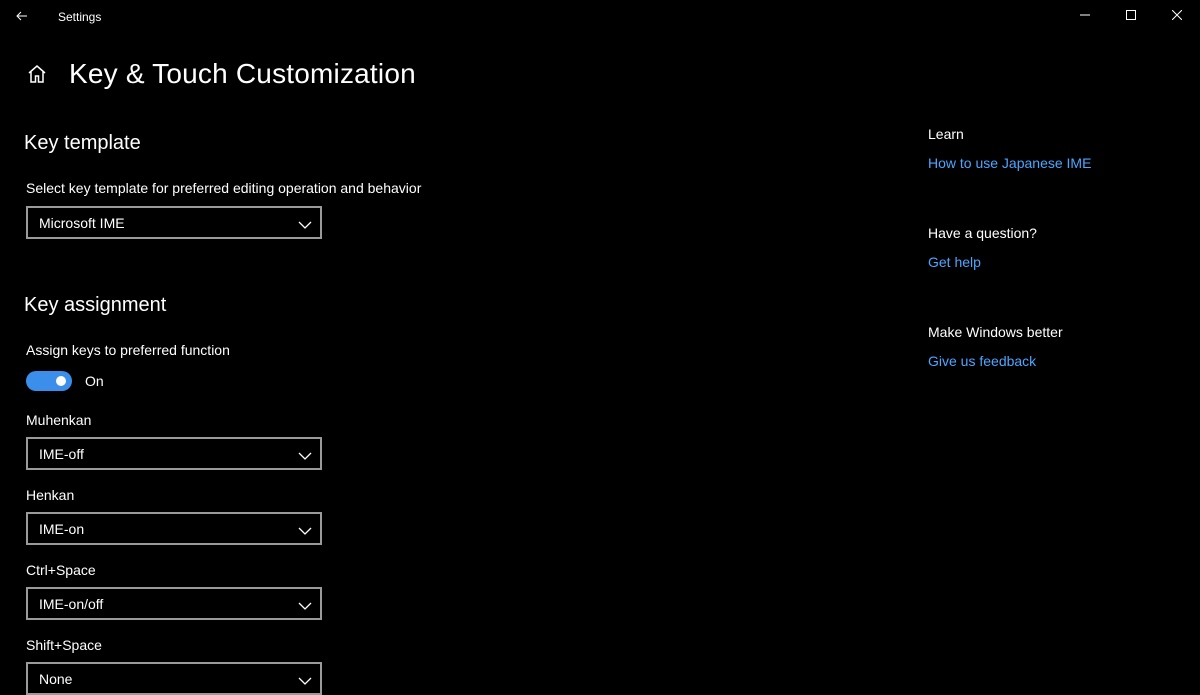  What do you see at coordinates (954, 262) in the screenshot?
I see `get-help-link: Get help` at bounding box center [954, 262].